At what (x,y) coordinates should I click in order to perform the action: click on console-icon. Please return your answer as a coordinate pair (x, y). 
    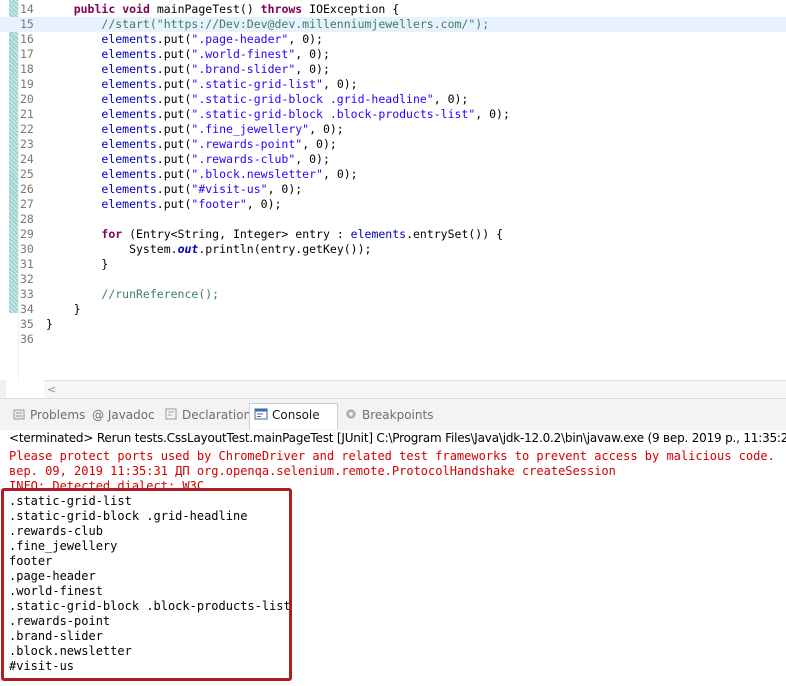
    Looking at the image, I should click on (261, 413).